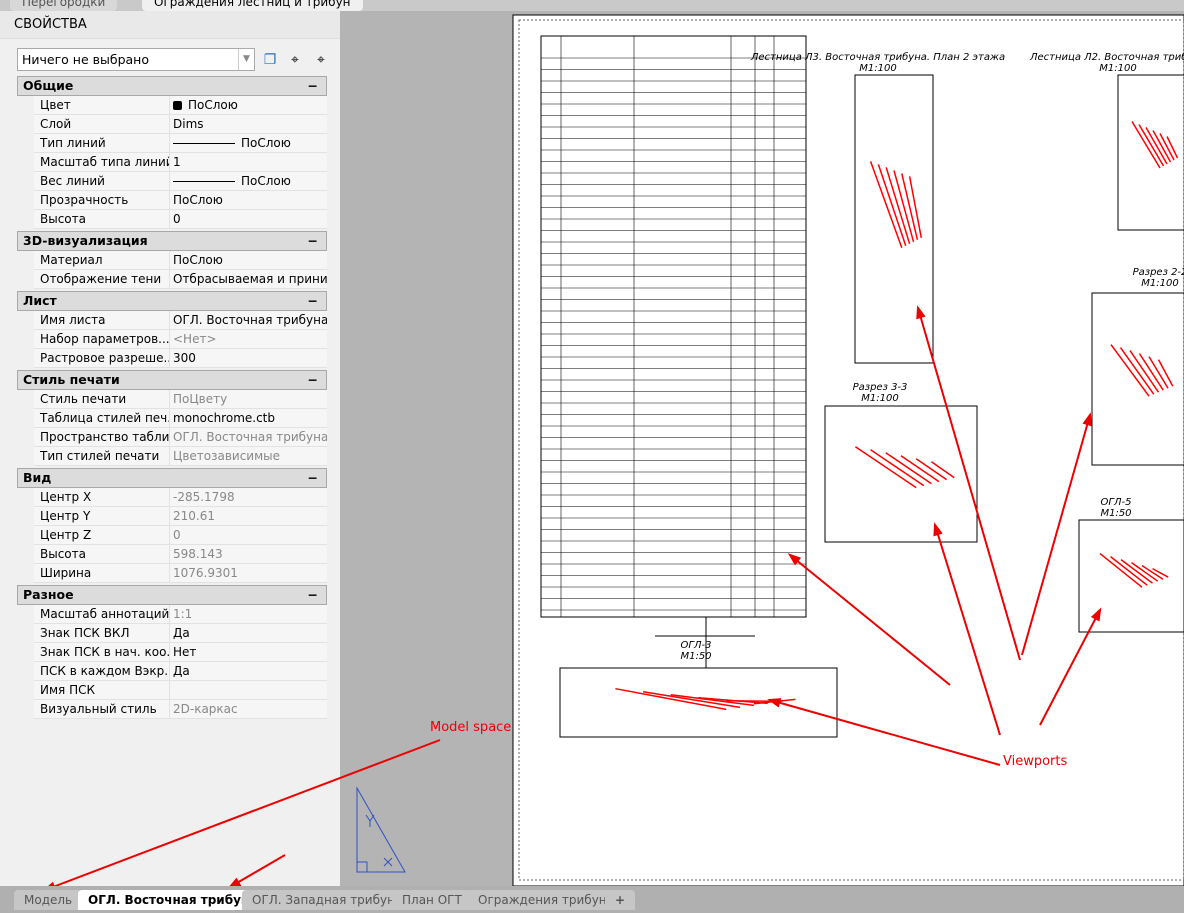  What do you see at coordinates (248, 418) in the screenshot?
I see `property-value: monochrome.ctb` at bounding box center [248, 418].